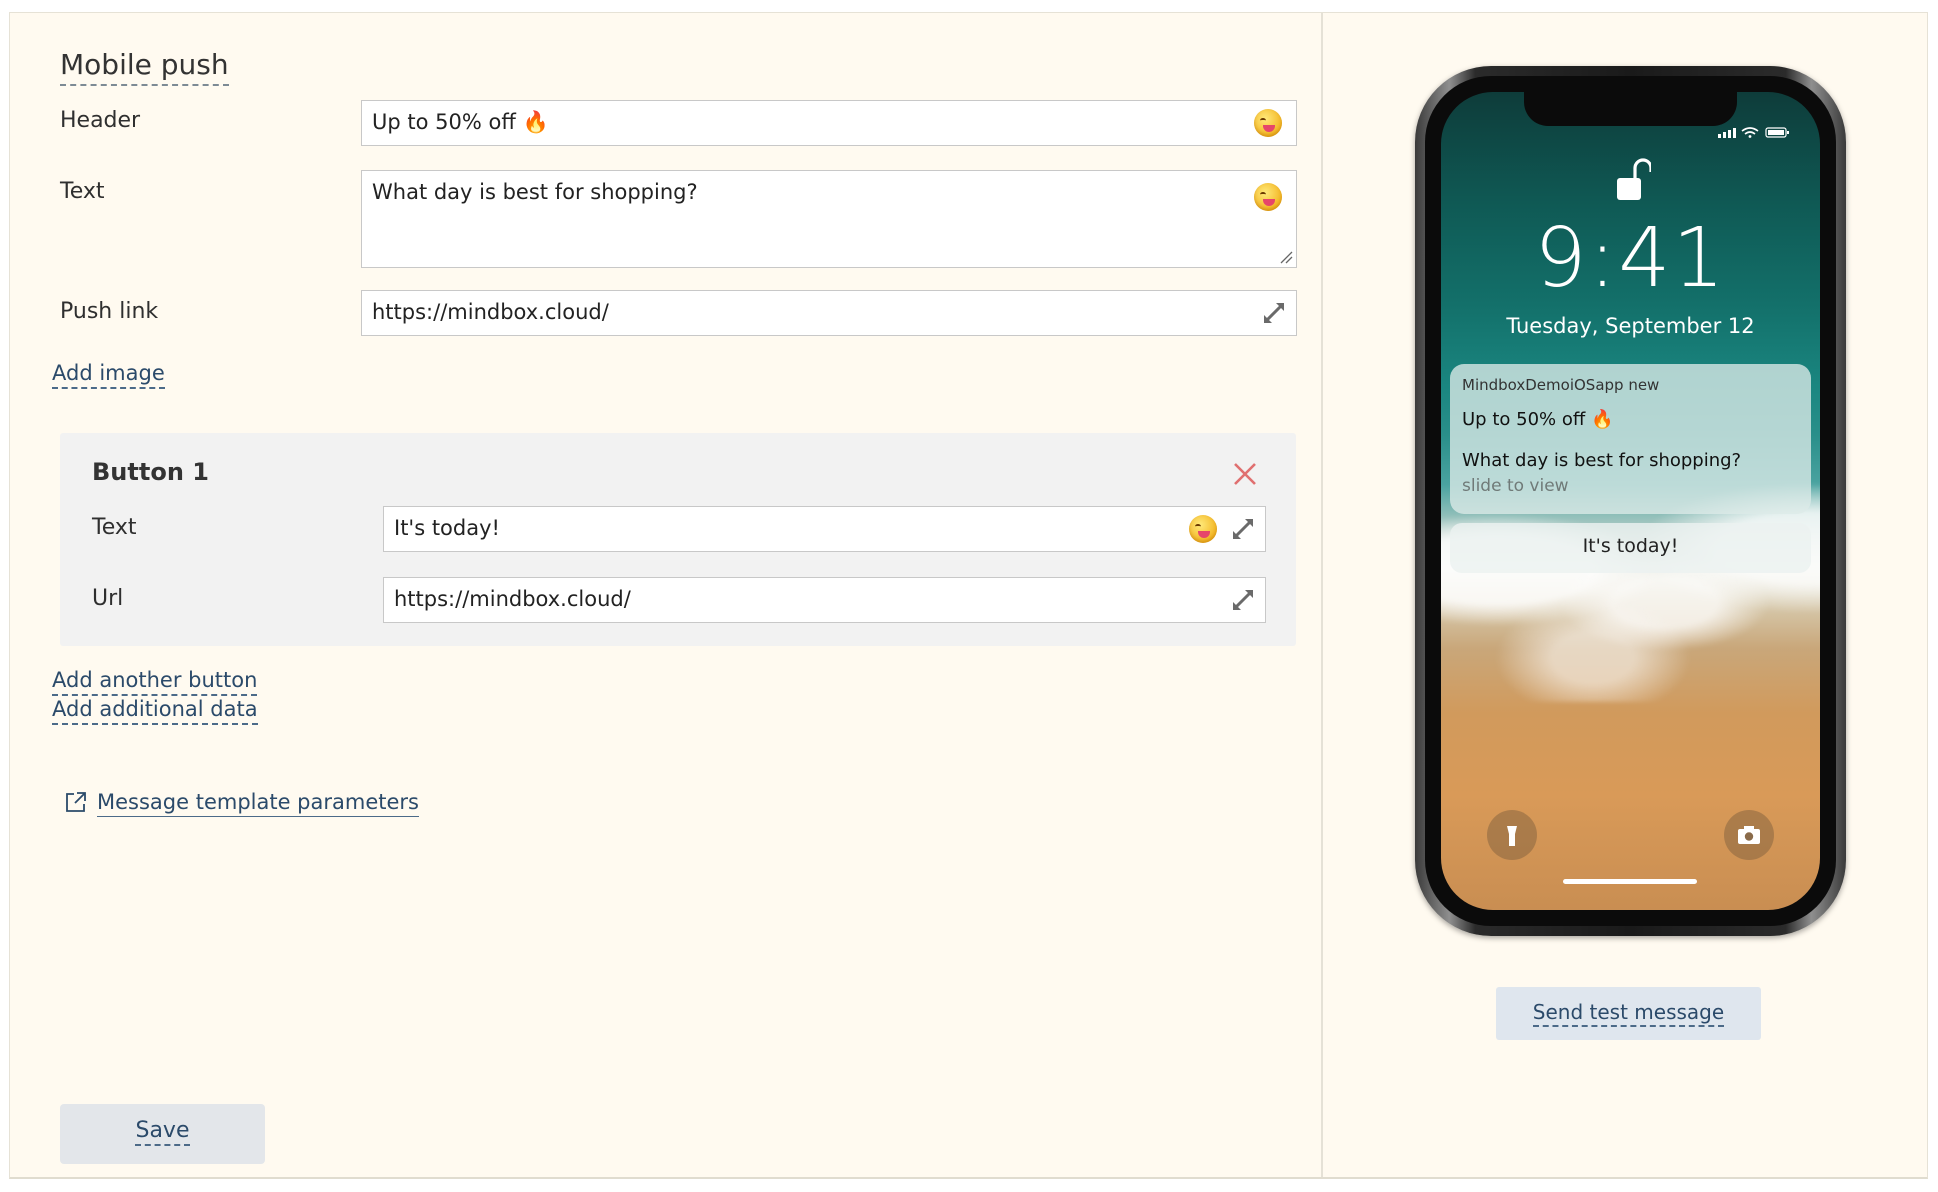 This screenshot has height=1192, width=1938. I want to click on text-value: What day is best for shopping?, so click(535, 192).